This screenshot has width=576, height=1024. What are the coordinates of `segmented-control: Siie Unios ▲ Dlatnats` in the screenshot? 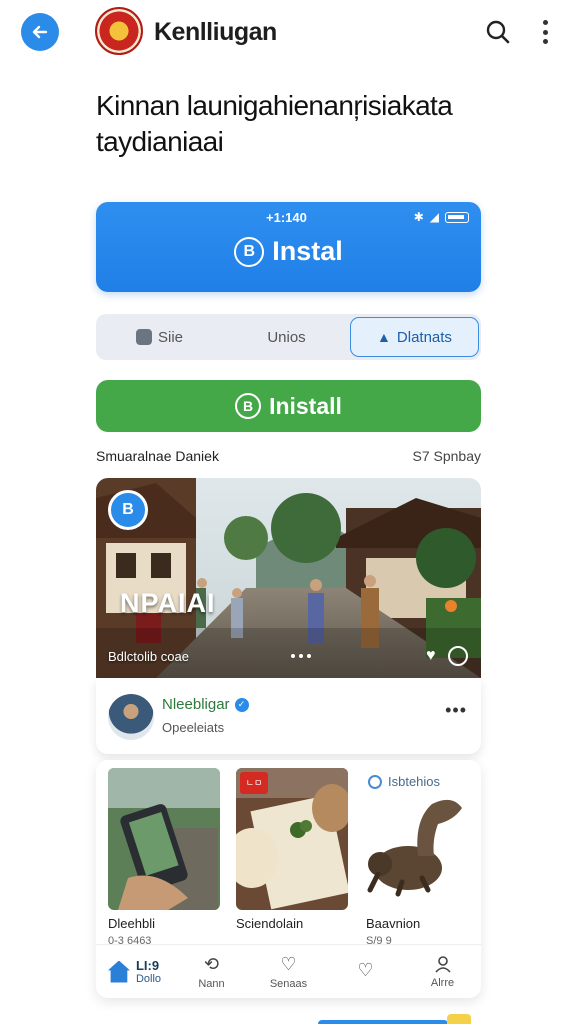 It's located at (288, 337).